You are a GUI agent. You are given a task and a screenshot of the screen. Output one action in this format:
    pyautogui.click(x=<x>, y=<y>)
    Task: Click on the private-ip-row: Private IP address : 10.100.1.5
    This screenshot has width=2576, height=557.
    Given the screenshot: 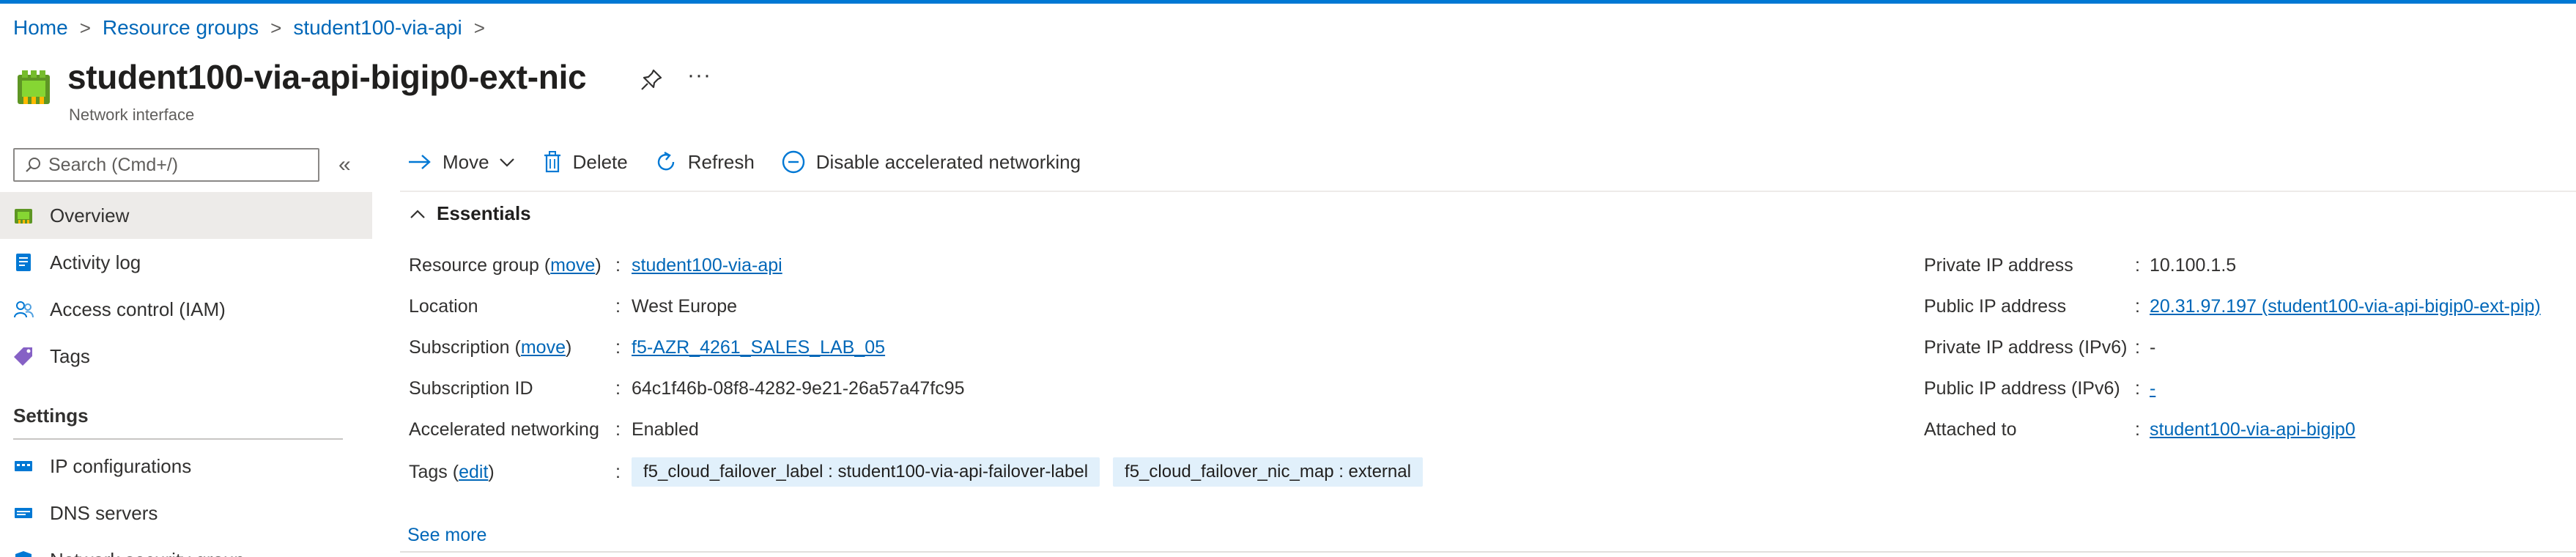 What is the action you would take?
    pyautogui.click(x=2232, y=265)
    